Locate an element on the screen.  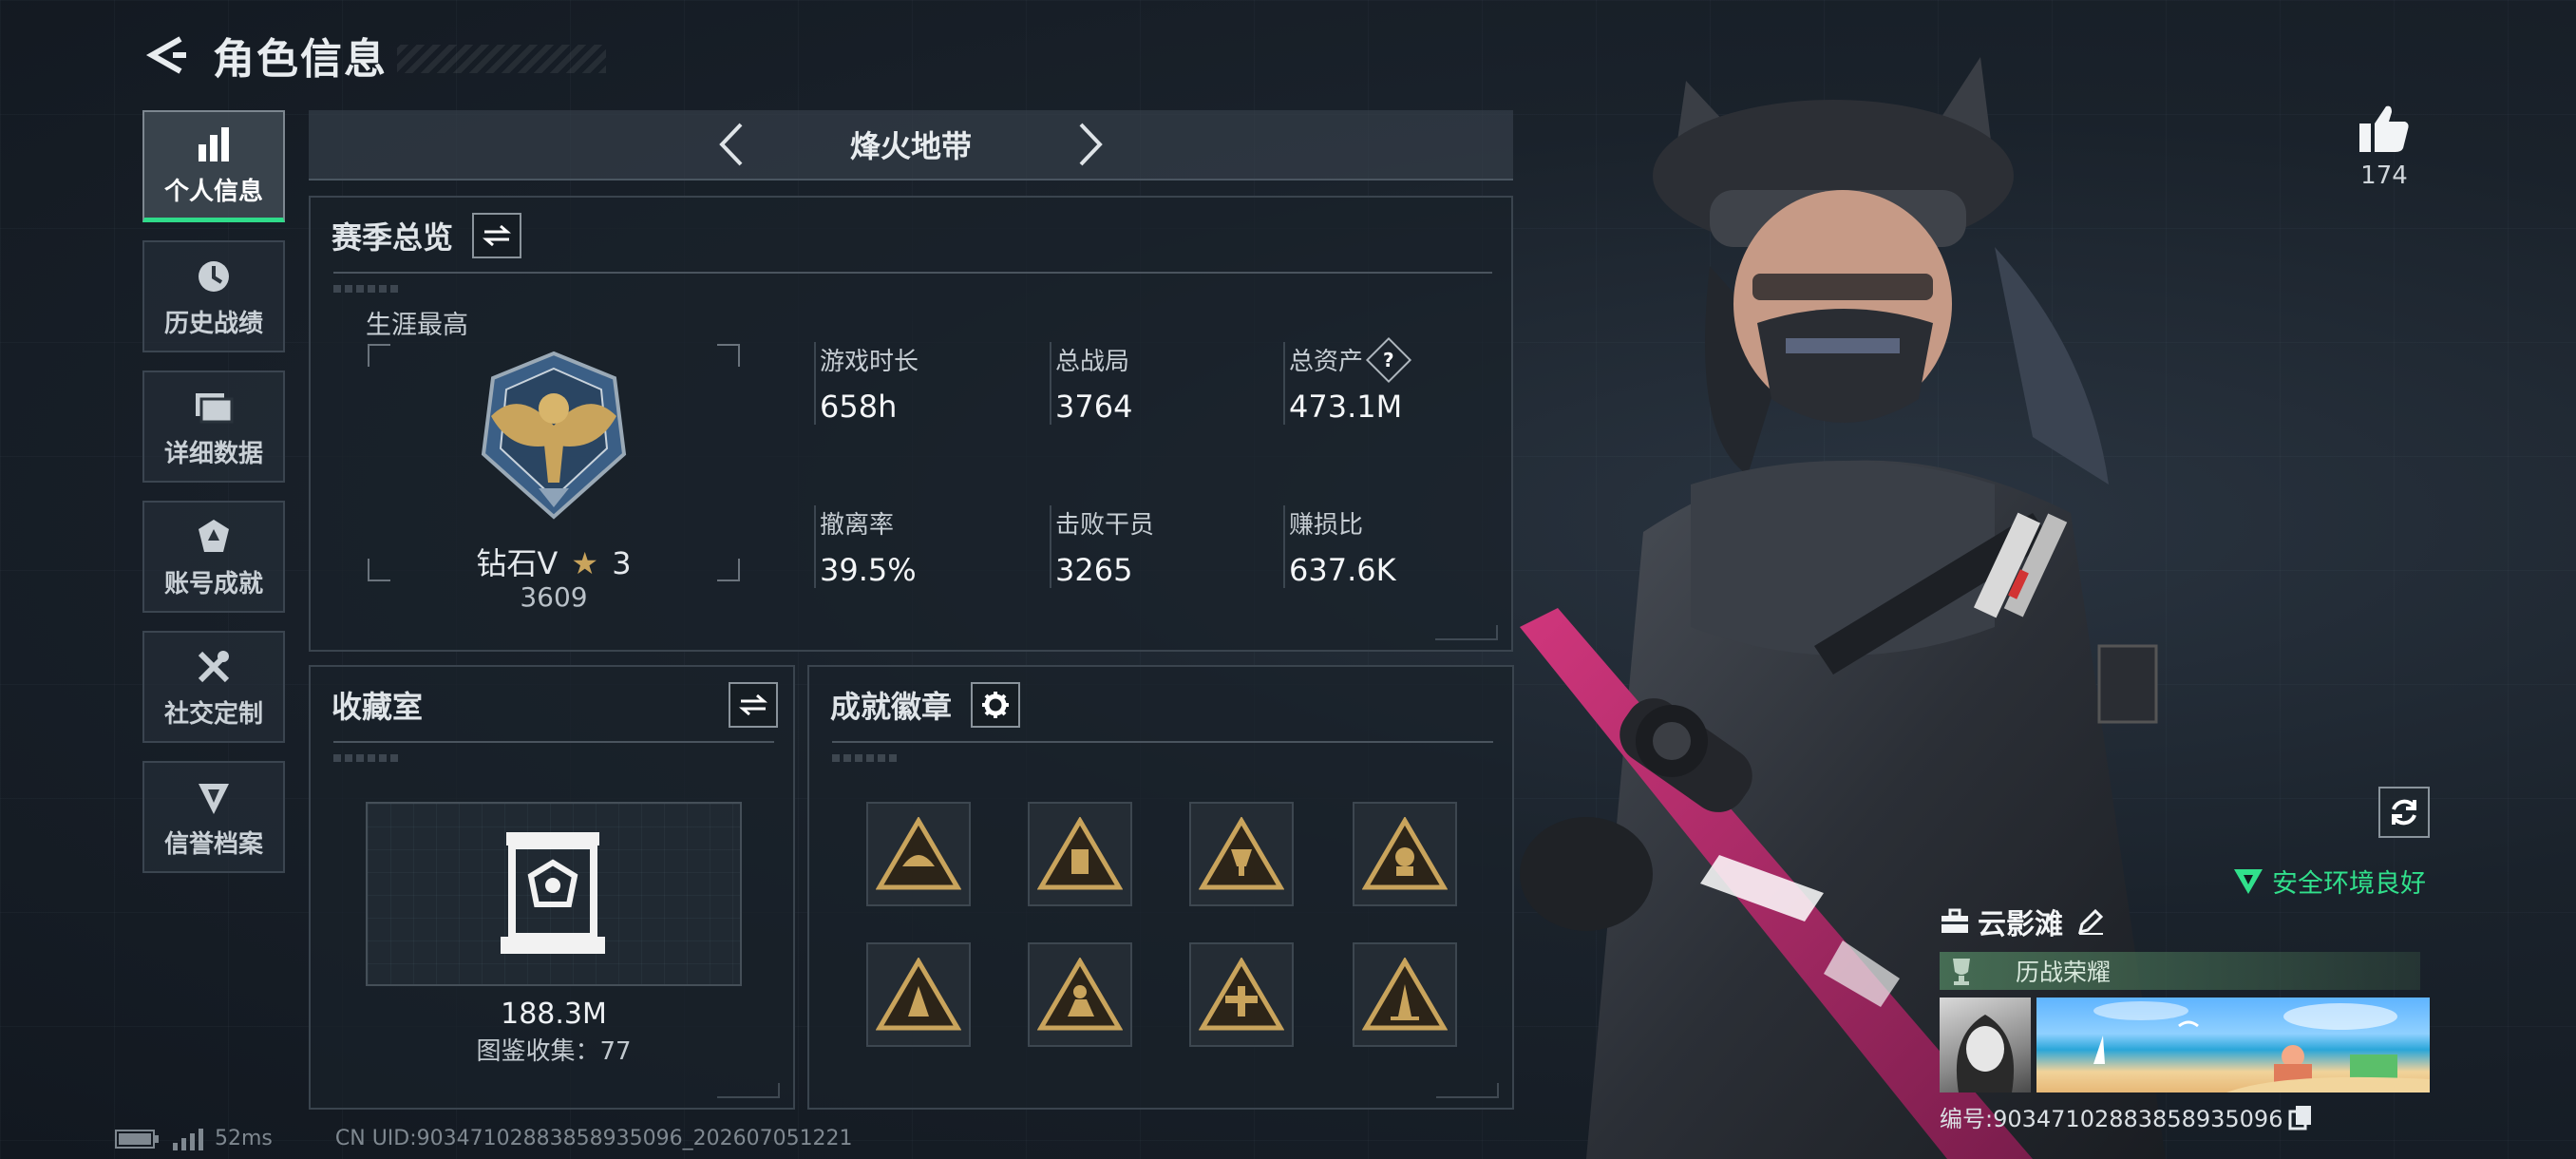
rank-name-row: 钻石V ★ 3 is located at coordinates (554, 561).